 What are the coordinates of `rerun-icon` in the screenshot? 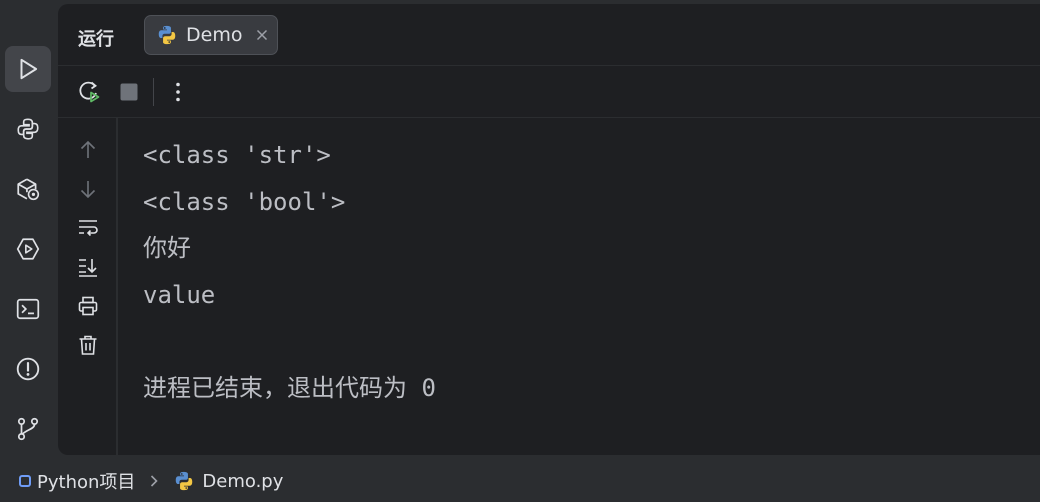 It's located at (89, 92).